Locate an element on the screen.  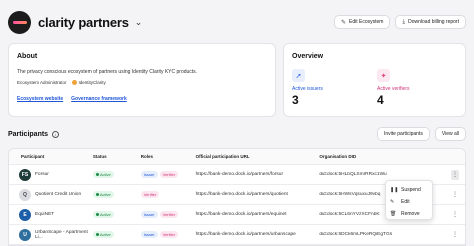
edit-ecosystem-label: Edit Ecosystem is located at coordinates (366, 22).